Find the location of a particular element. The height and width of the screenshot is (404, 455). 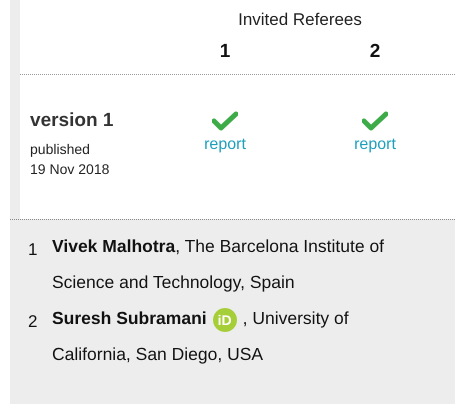

table-heading: Invited Referees is located at coordinates (300, 20).